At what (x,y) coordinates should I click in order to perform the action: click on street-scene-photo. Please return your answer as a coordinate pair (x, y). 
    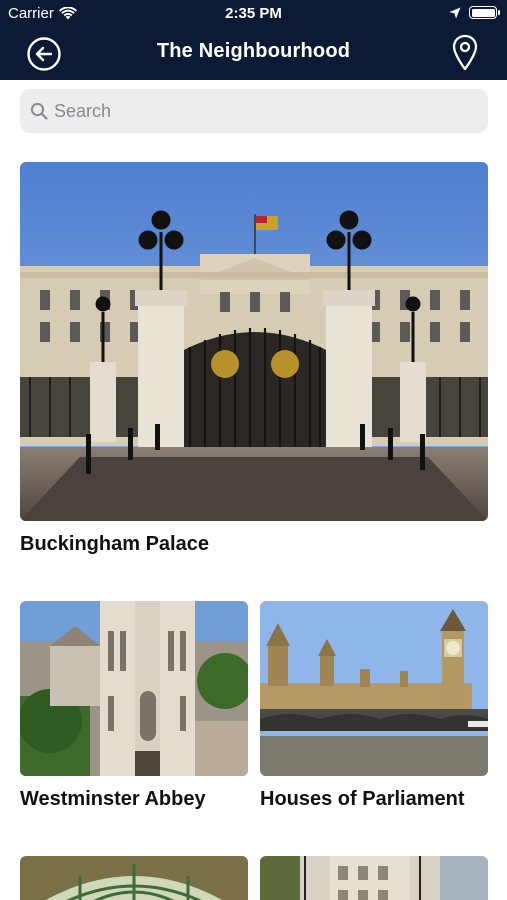
    Looking at the image, I should click on (374, 878).